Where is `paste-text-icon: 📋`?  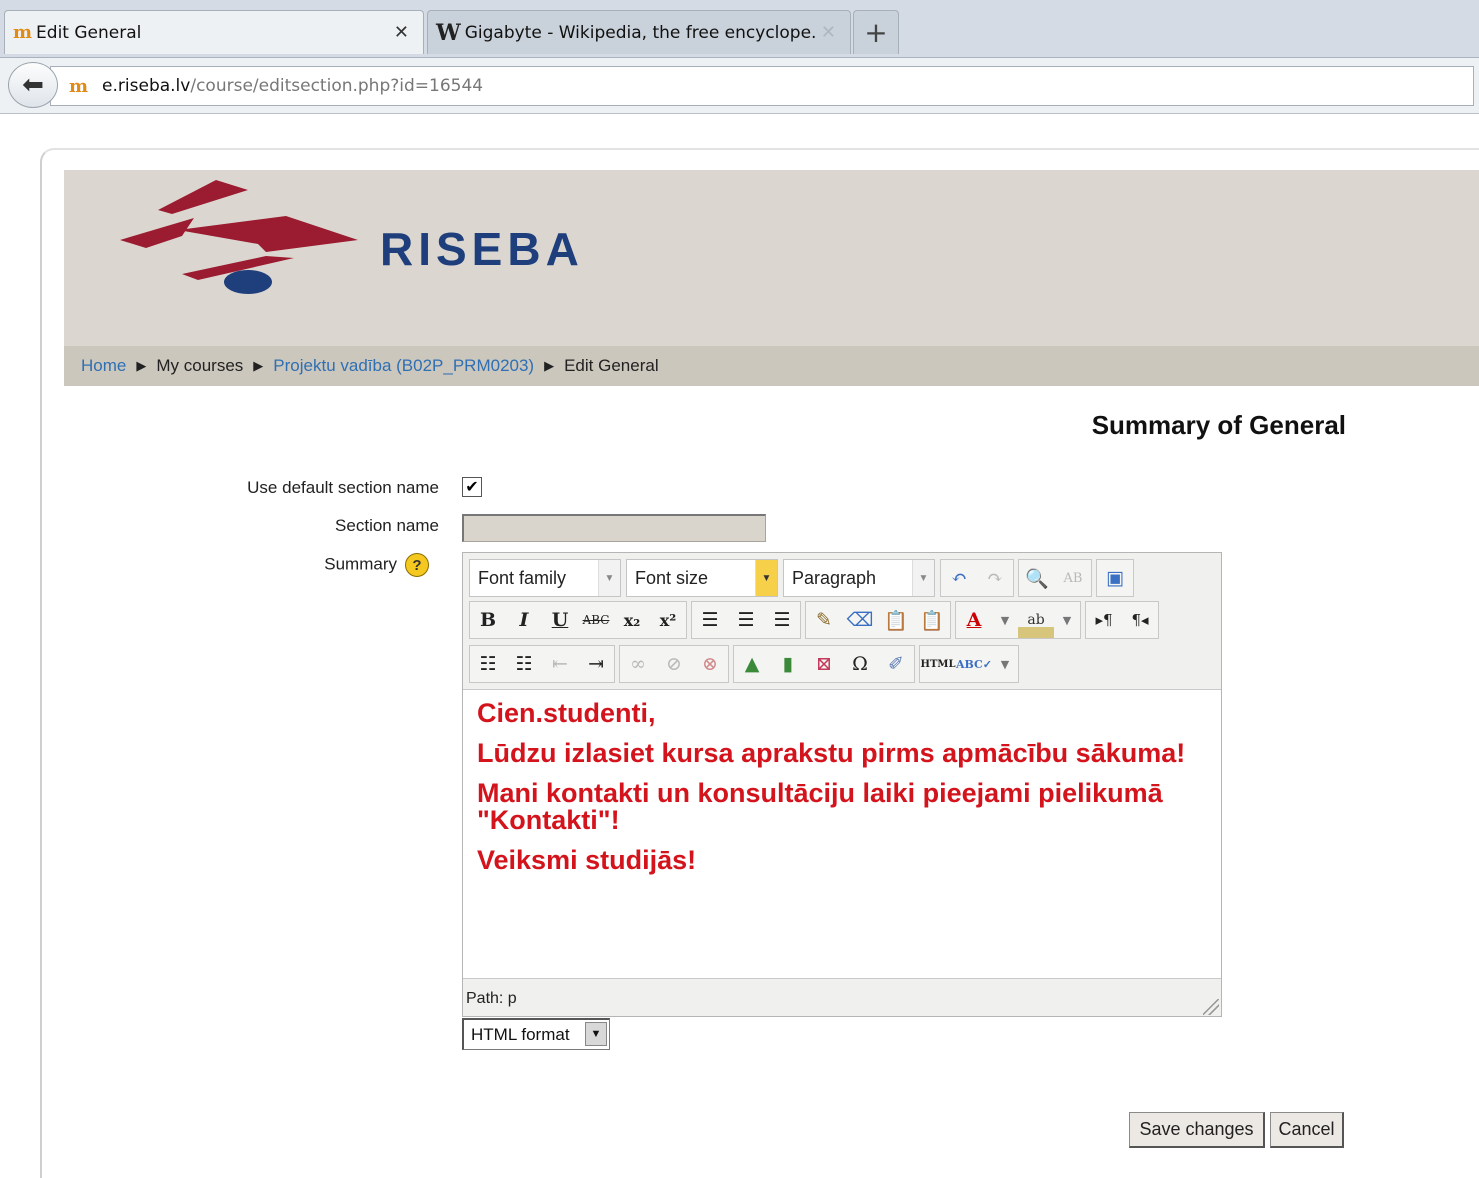
paste-text-icon: 📋 is located at coordinates (896, 620).